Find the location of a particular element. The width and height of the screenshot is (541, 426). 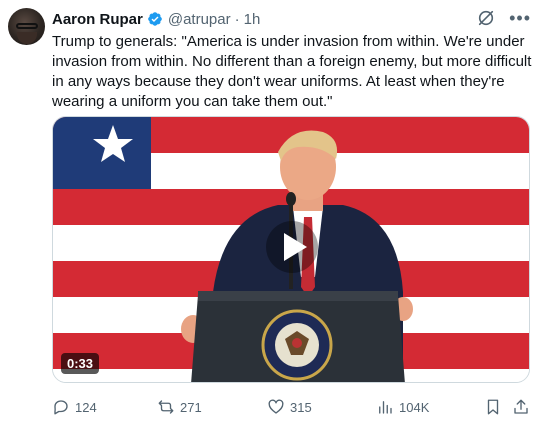

bookmark-button is located at coordinates (495, 407).